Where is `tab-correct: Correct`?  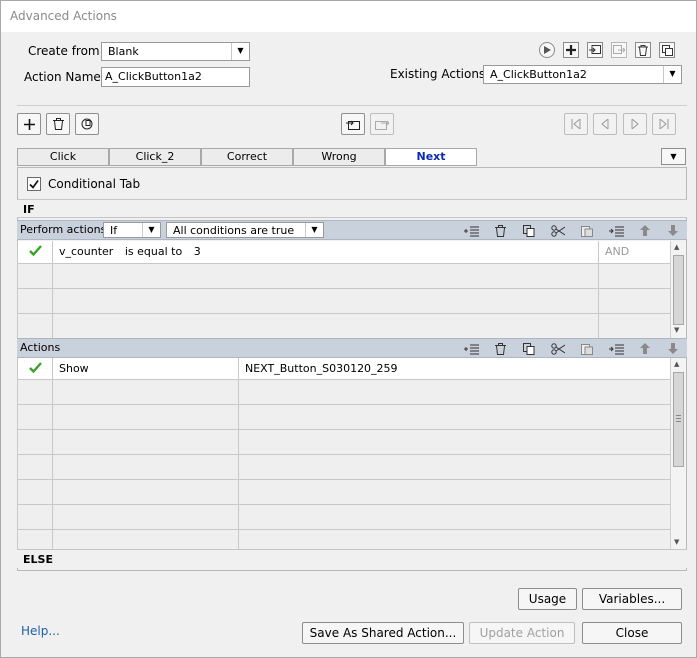 tab-correct: Correct is located at coordinates (247, 157).